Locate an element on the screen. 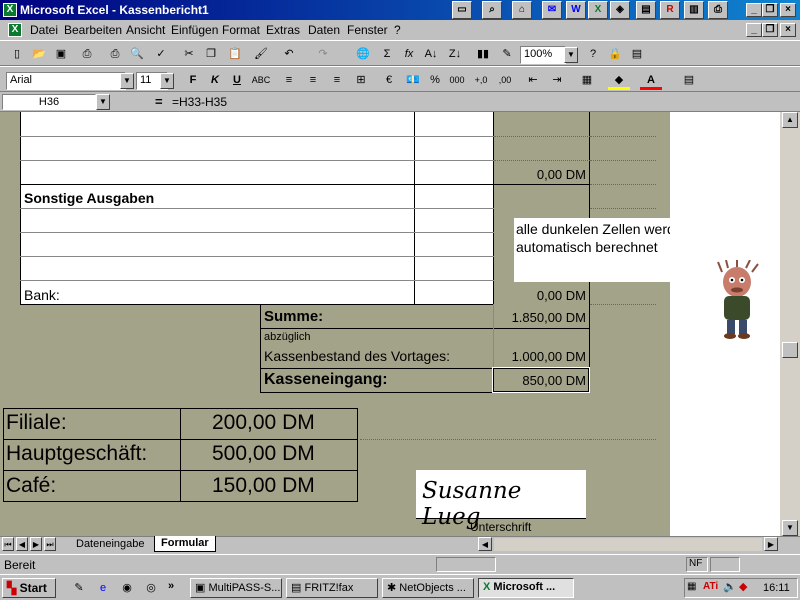  formula-input: =H33-H35 is located at coordinates (199, 102).